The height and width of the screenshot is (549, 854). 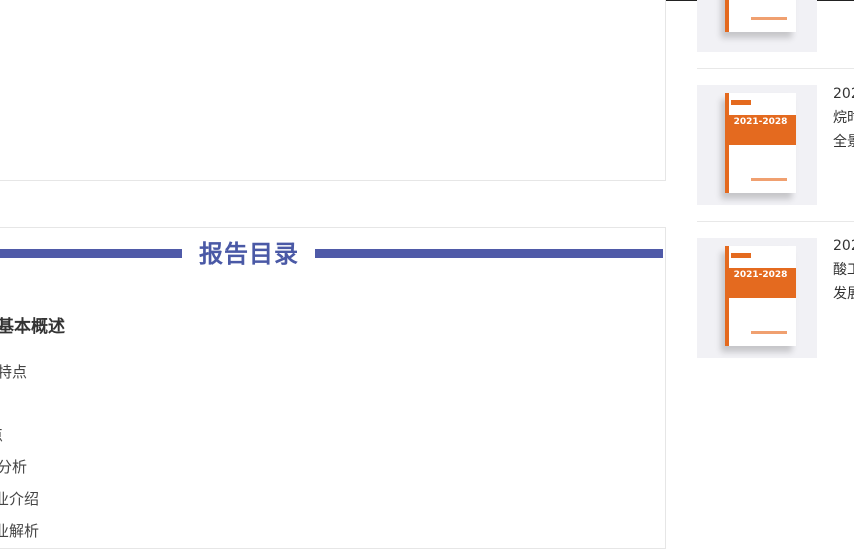 I want to click on report-cover-image, so click(x=760, y=16).